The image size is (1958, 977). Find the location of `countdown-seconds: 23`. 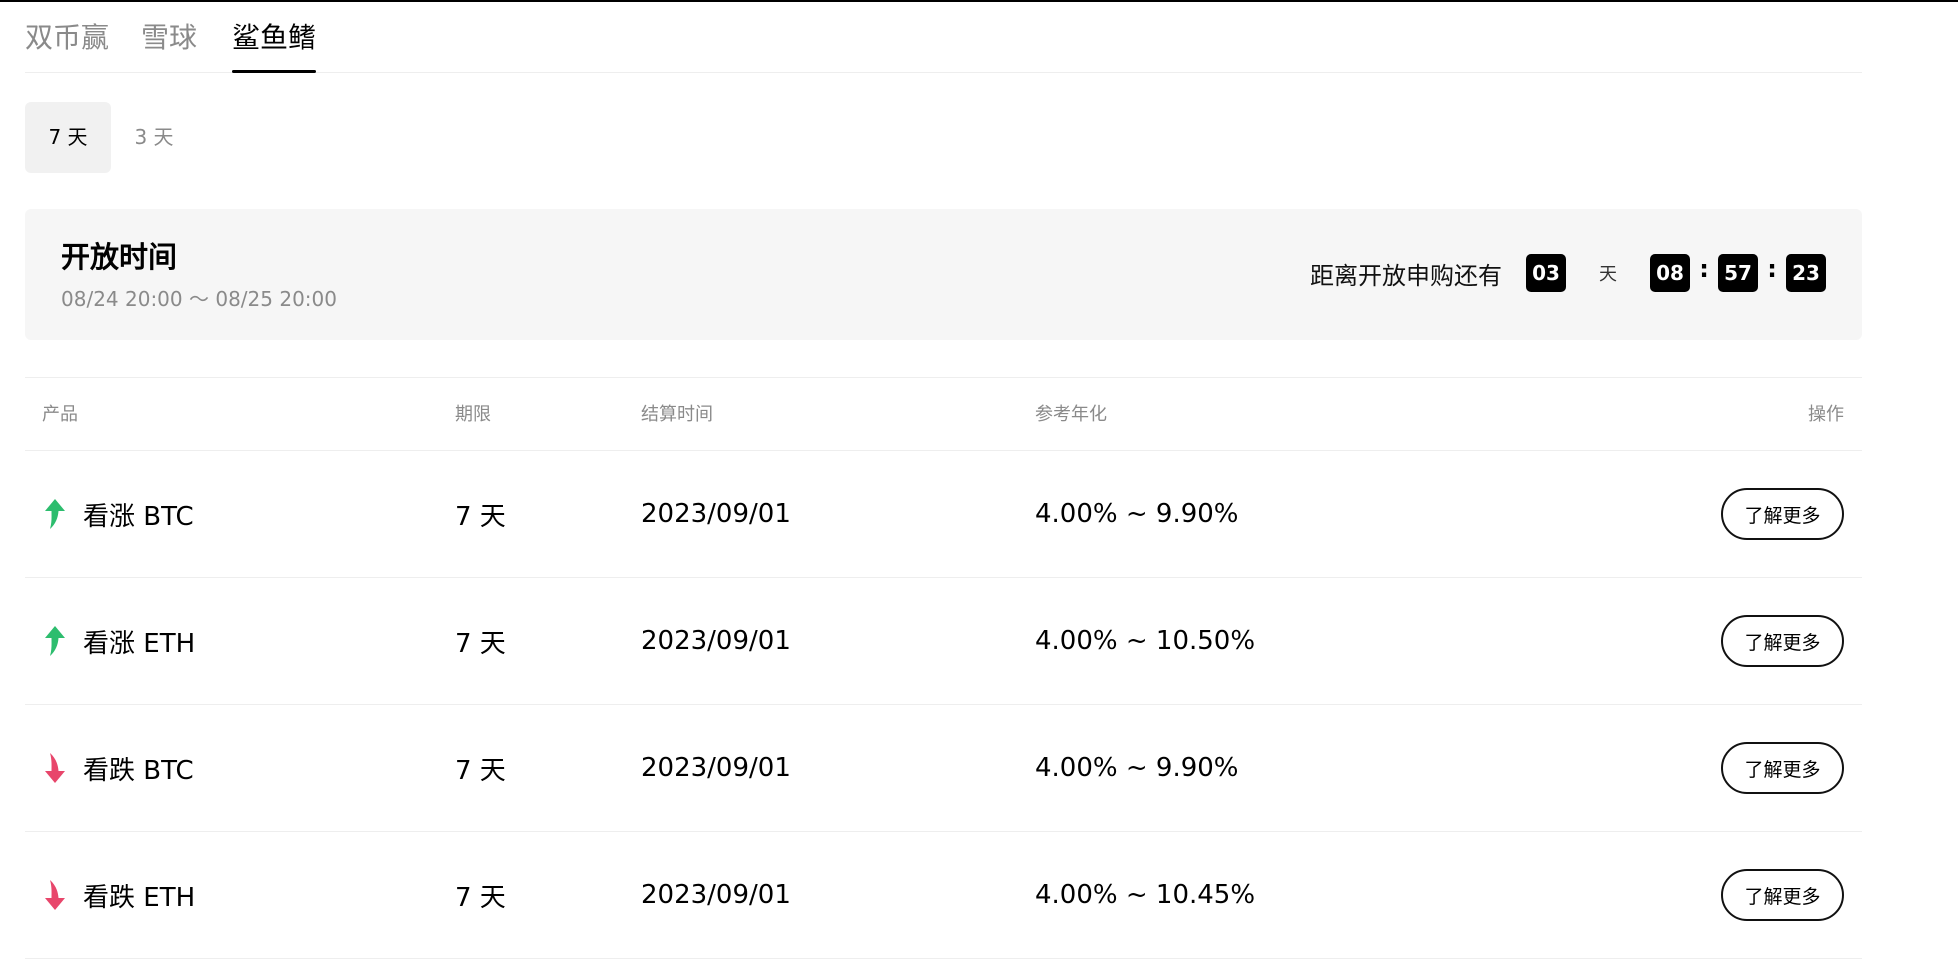

countdown-seconds: 23 is located at coordinates (1806, 273).